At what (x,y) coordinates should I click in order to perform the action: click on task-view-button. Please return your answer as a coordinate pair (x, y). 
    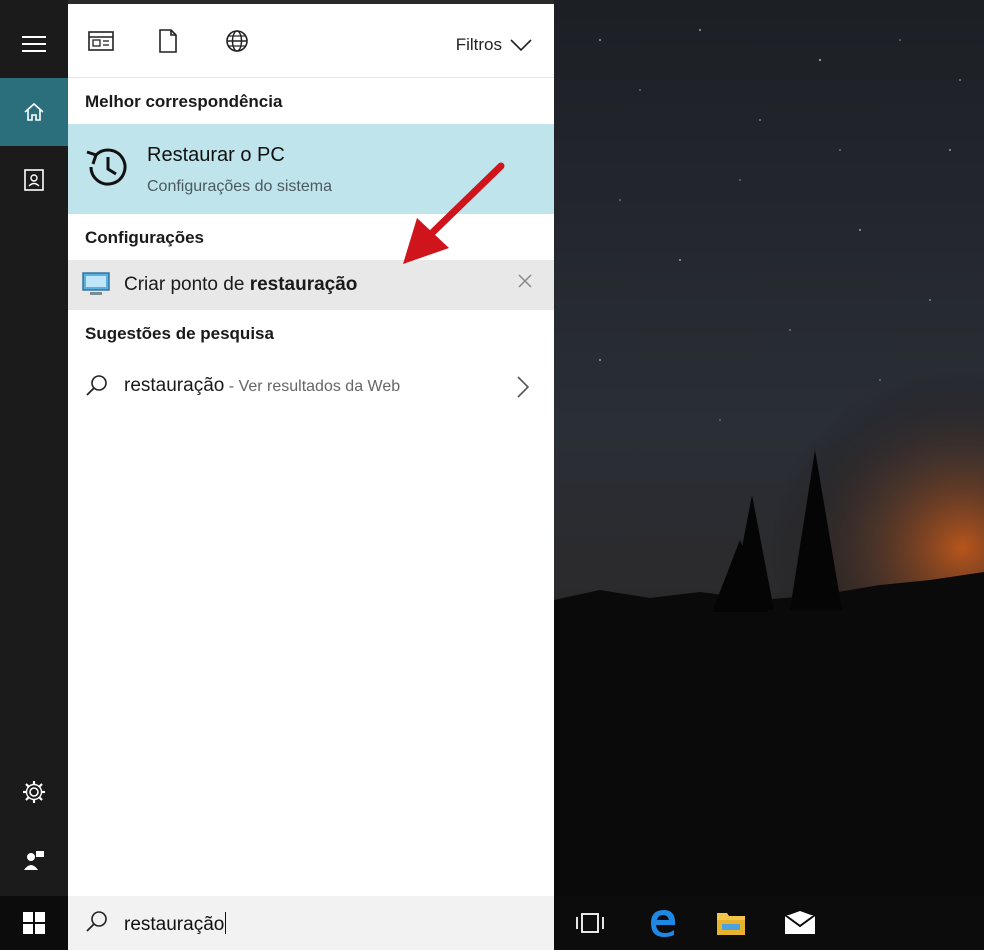
    Looking at the image, I should click on (590, 923).